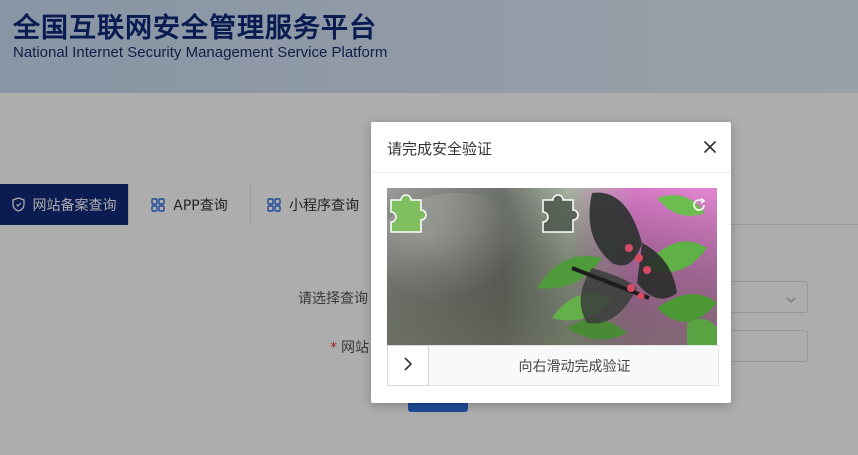  Describe the element at coordinates (710, 147) in the screenshot. I see `close-icon` at that location.